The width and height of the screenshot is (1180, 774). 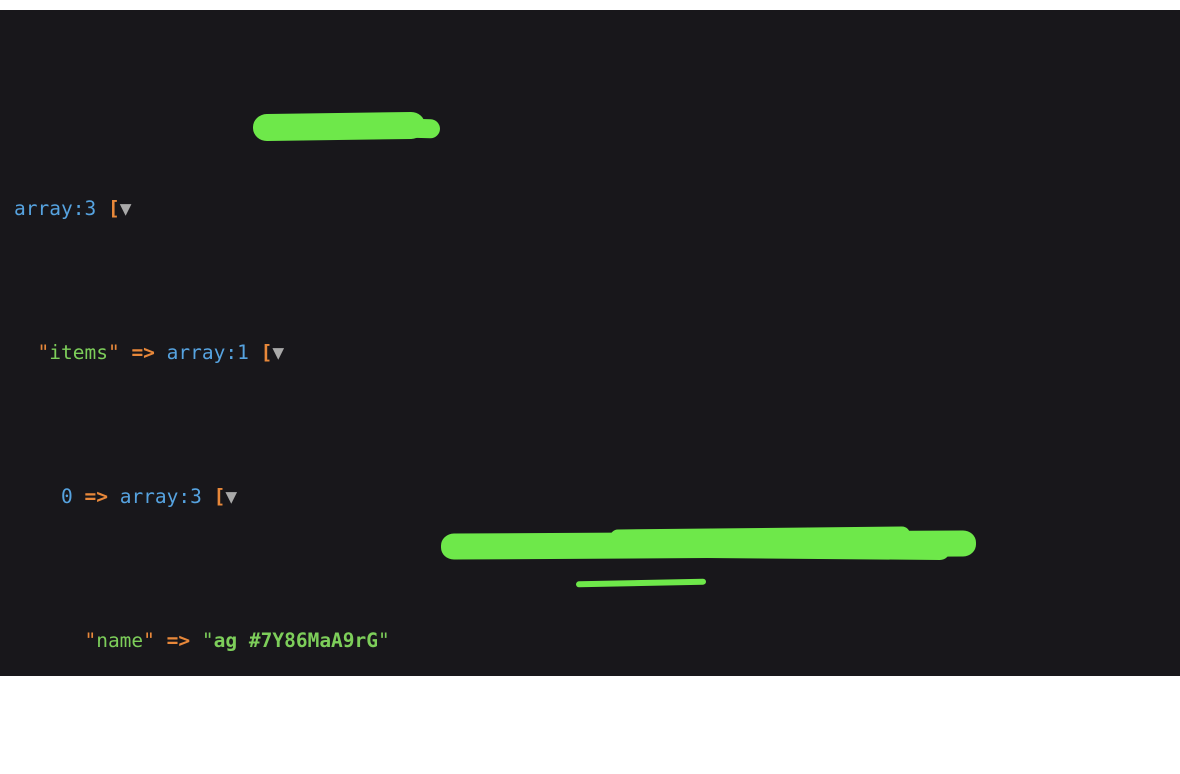 What do you see at coordinates (760, 536) in the screenshot?
I see `redaction-stroke-payment-token-tail` at bounding box center [760, 536].